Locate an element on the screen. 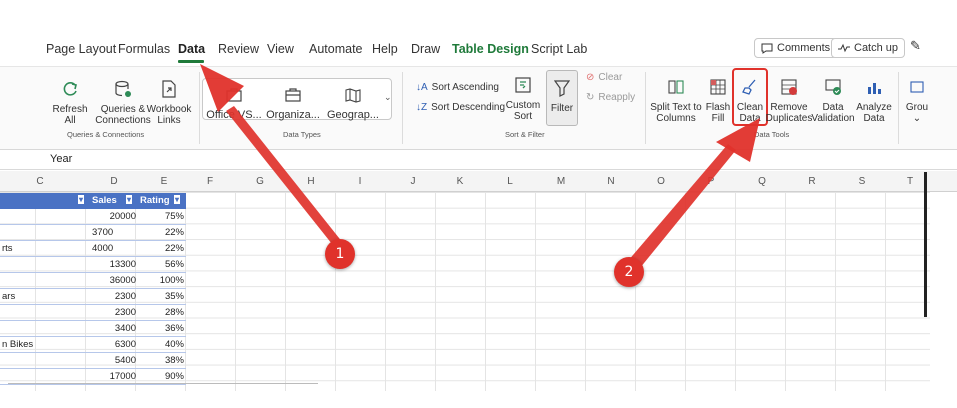 This screenshot has width=957, height=408. annotation-badge-1: 1 is located at coordinates (340, 254).